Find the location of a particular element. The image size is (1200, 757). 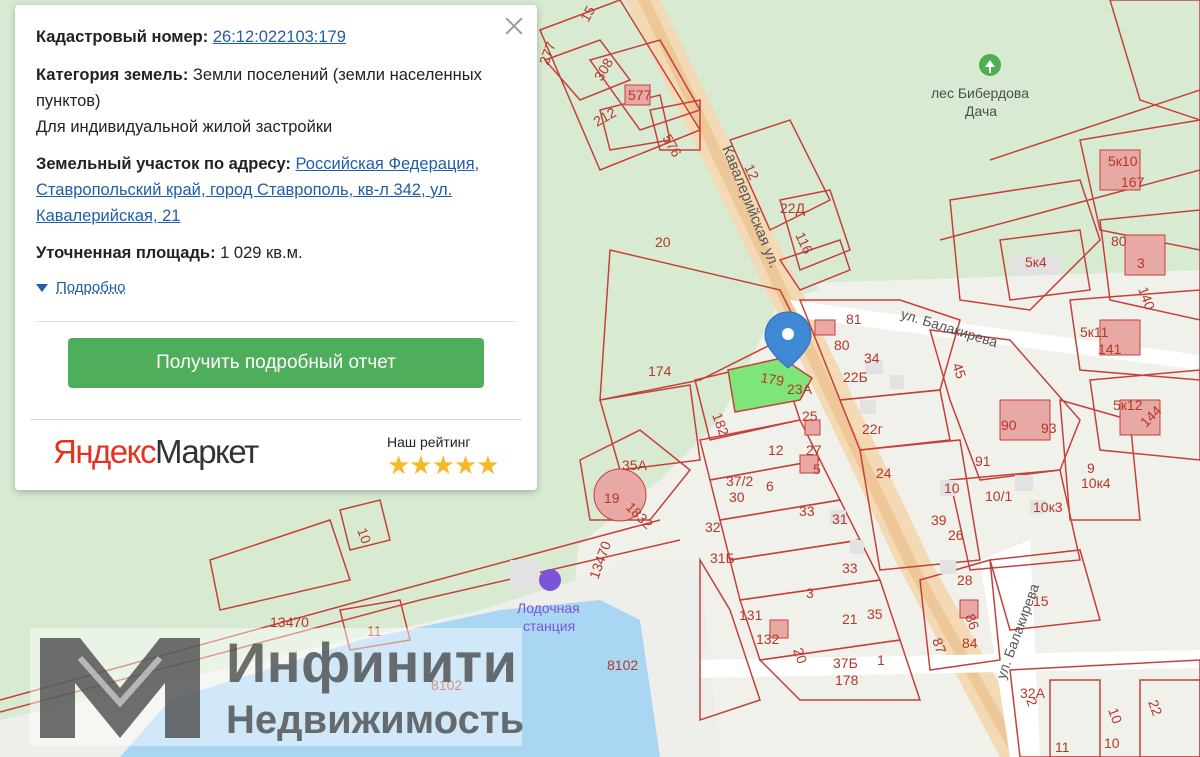

parcel-number-label: 5 is located at coordinates (817, 469).